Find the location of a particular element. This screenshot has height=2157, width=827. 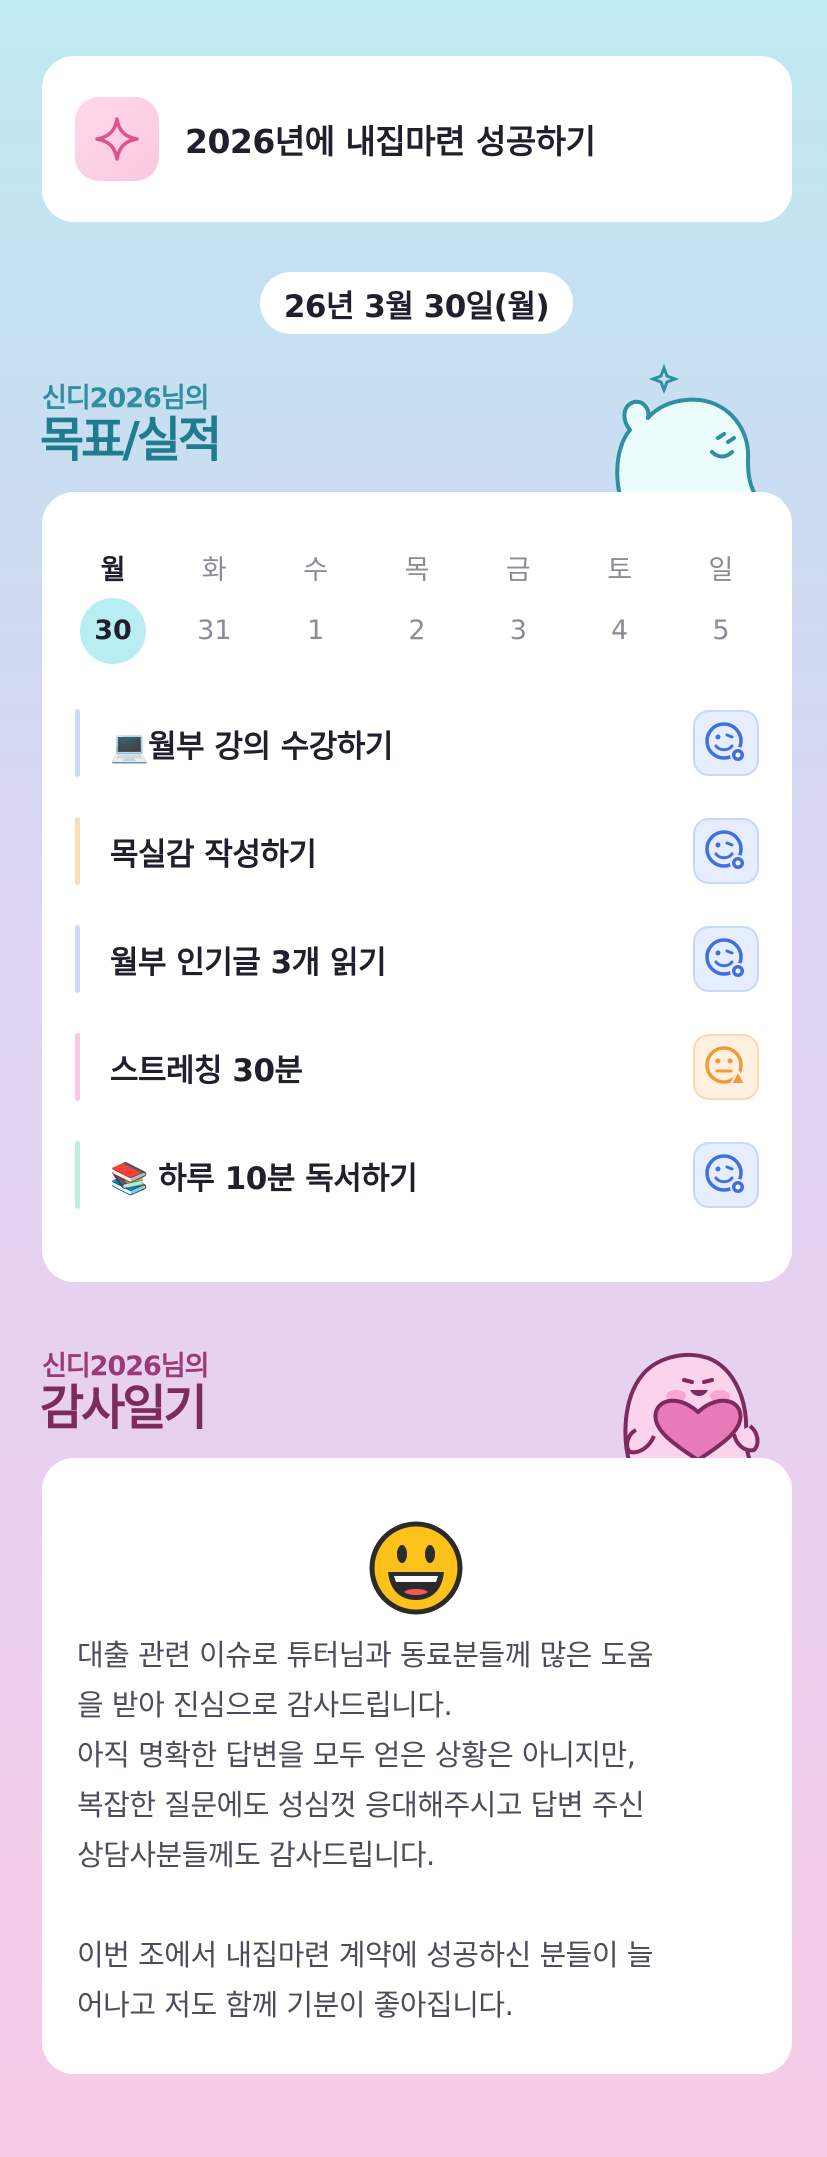

task-item: 목실감 작성하기 is located at coordinates (417, 851).